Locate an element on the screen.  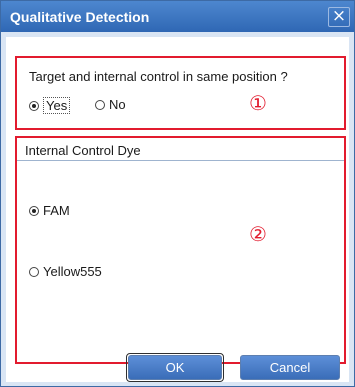
radio-yes: Yes is located at coordinates (50, 105).